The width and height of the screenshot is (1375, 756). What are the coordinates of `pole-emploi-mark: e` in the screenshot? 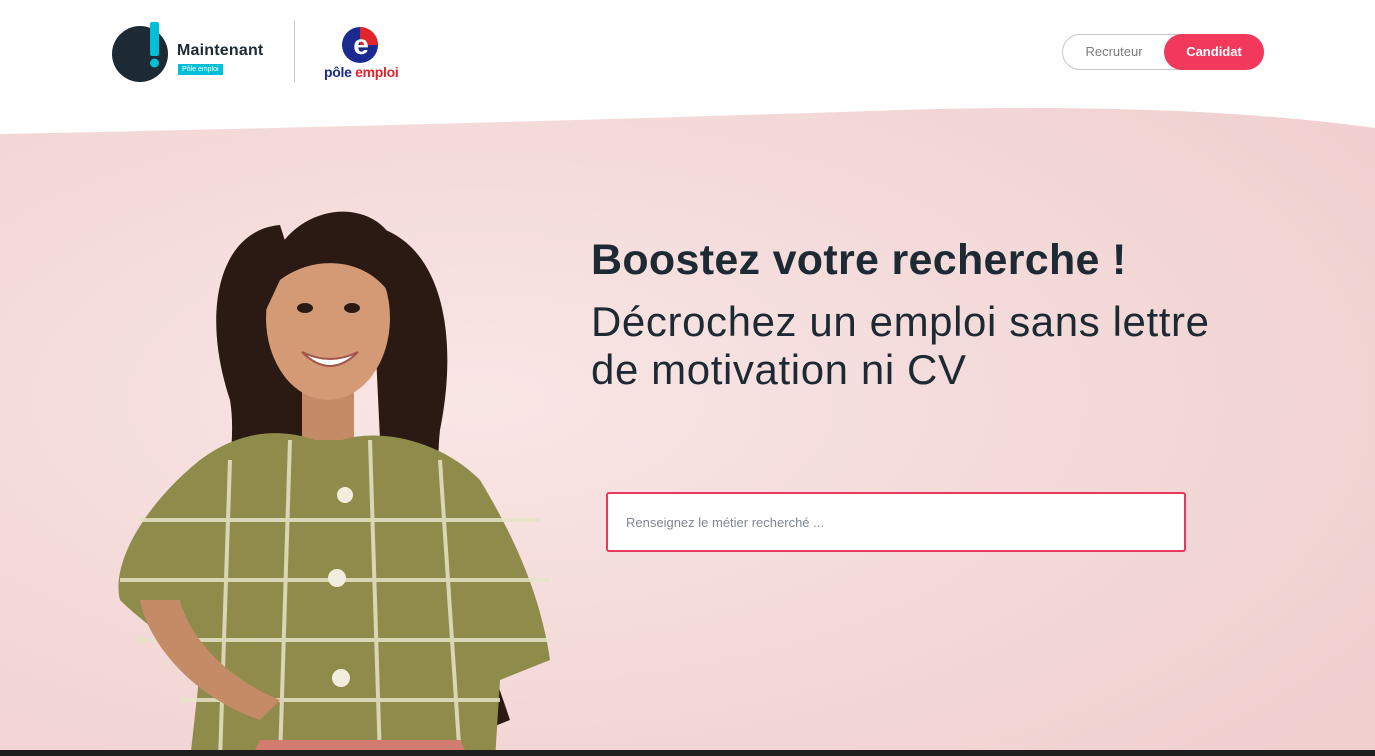 It's located at (361, 44).